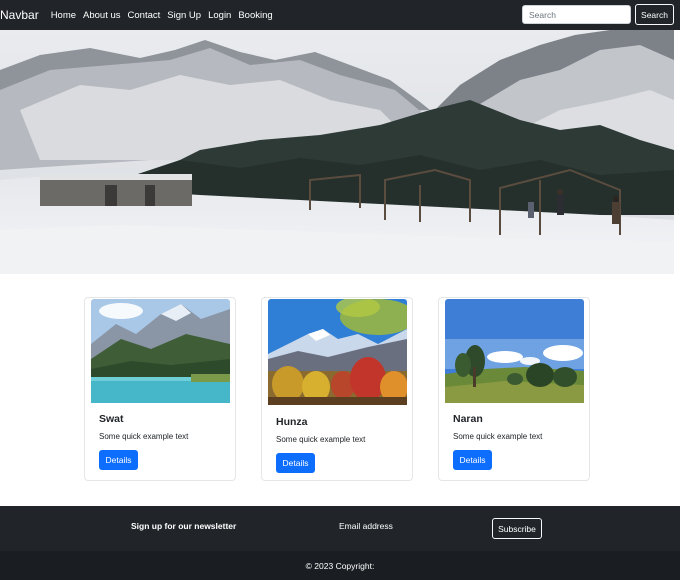 This screenshot has height=580, width=680. What do you see at coordinates (292, 422) in the screenshot?
I see `card-title-hunza: Hunza` at bounding box center [292, 422].